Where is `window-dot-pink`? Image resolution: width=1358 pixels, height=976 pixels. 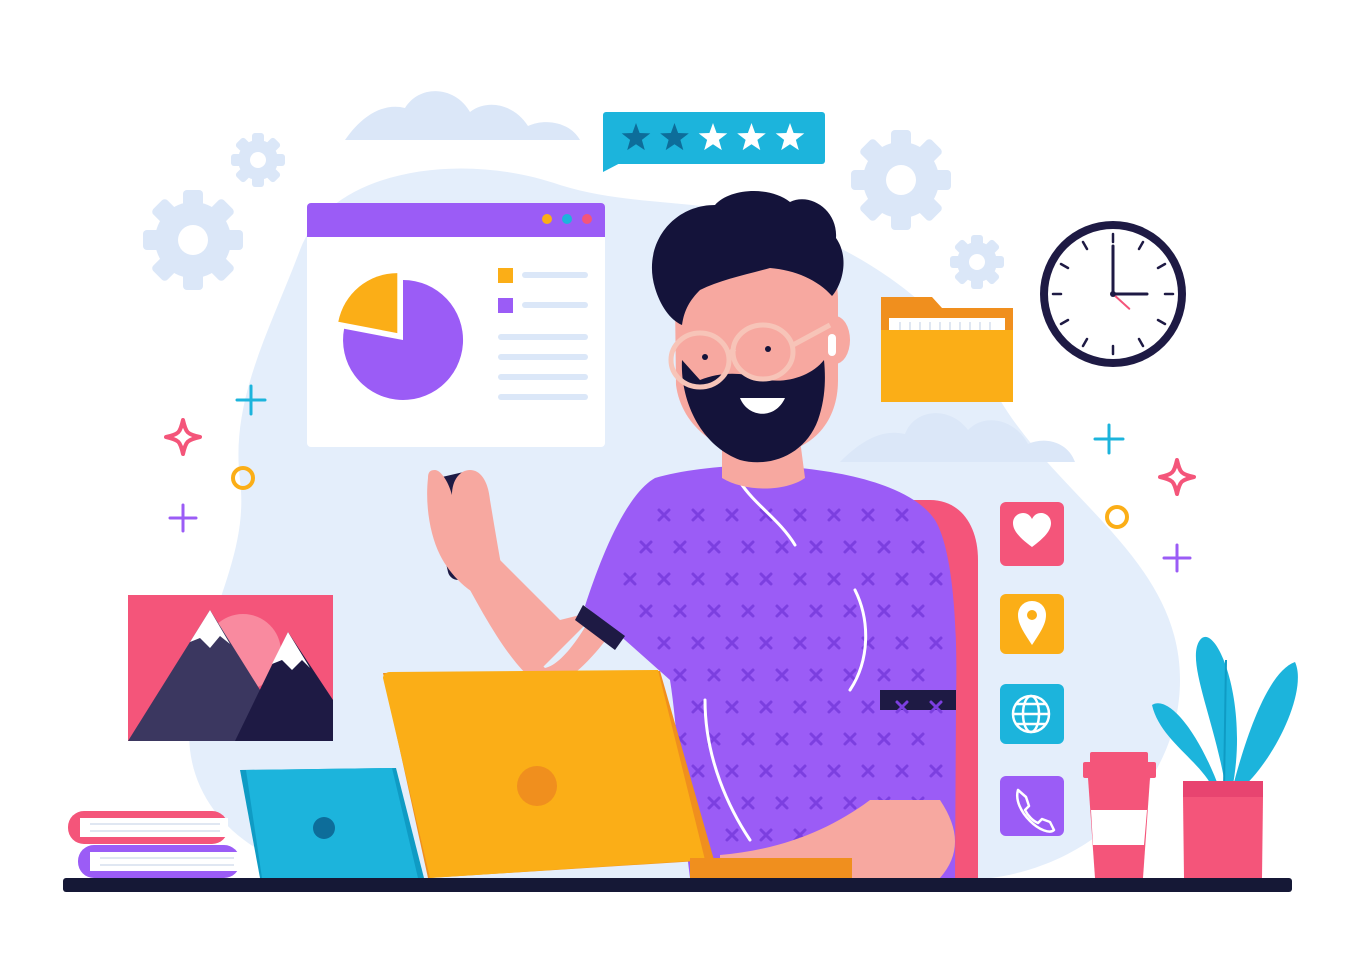 window-dot-pink is located at coordinates (587, 219).